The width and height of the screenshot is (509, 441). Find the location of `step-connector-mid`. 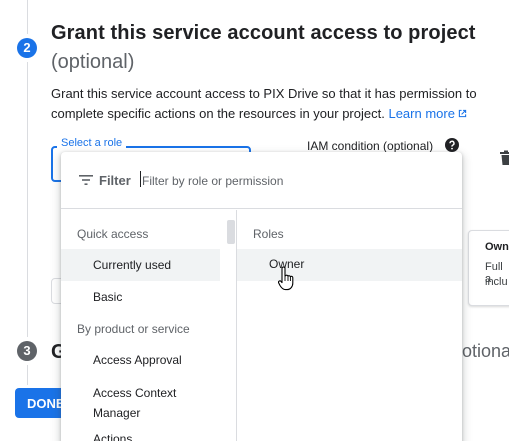

step-connector-mid is located at coordinates (27, 199).